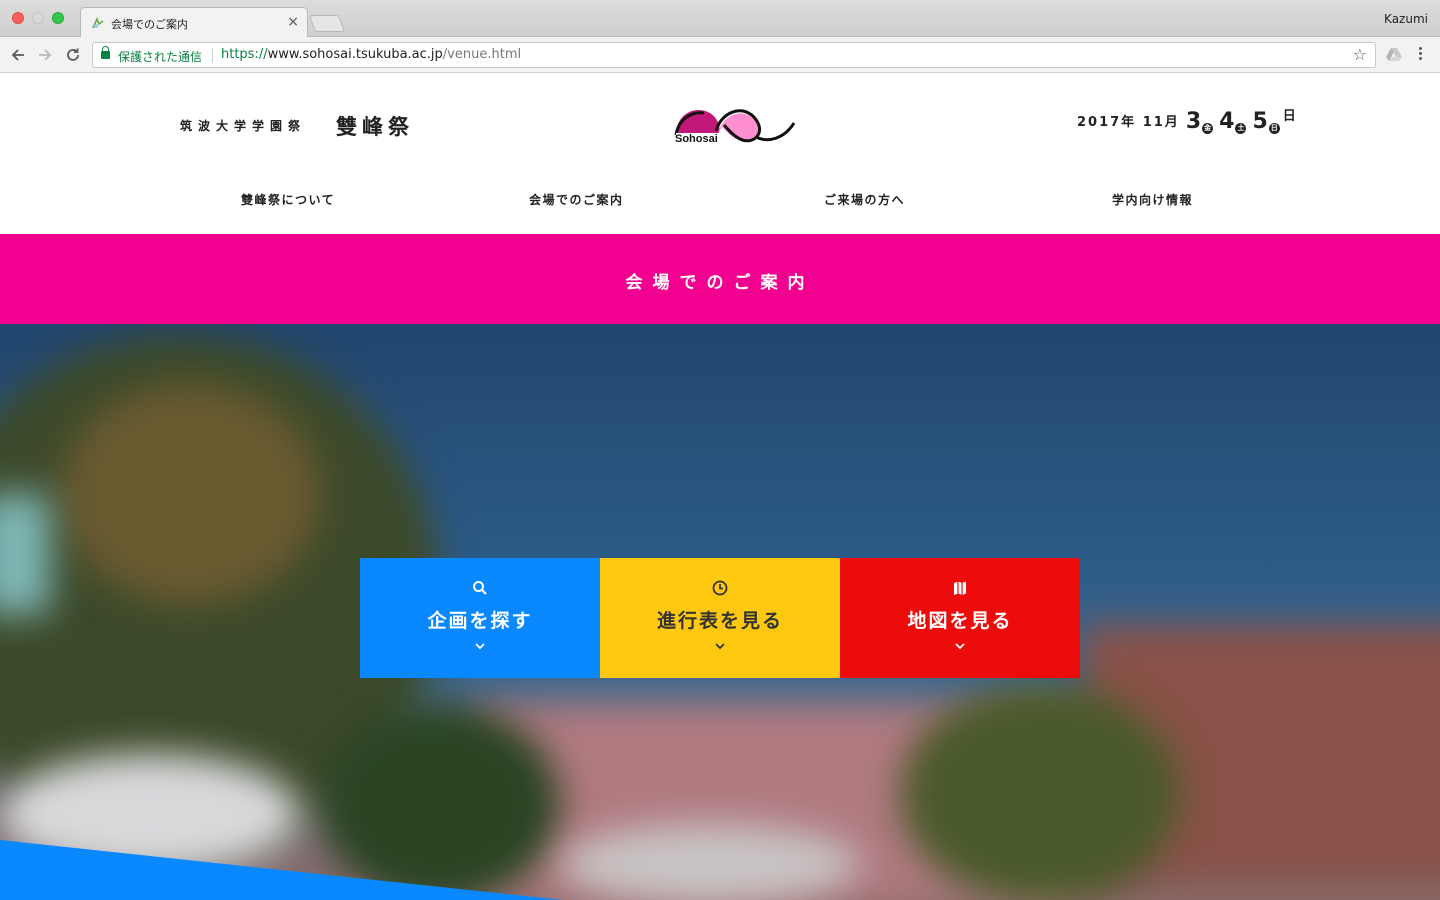  What do you see at coordinates (105, 52) in the screenshot?
I see `lock-icon` at bounding box center [105, 52].